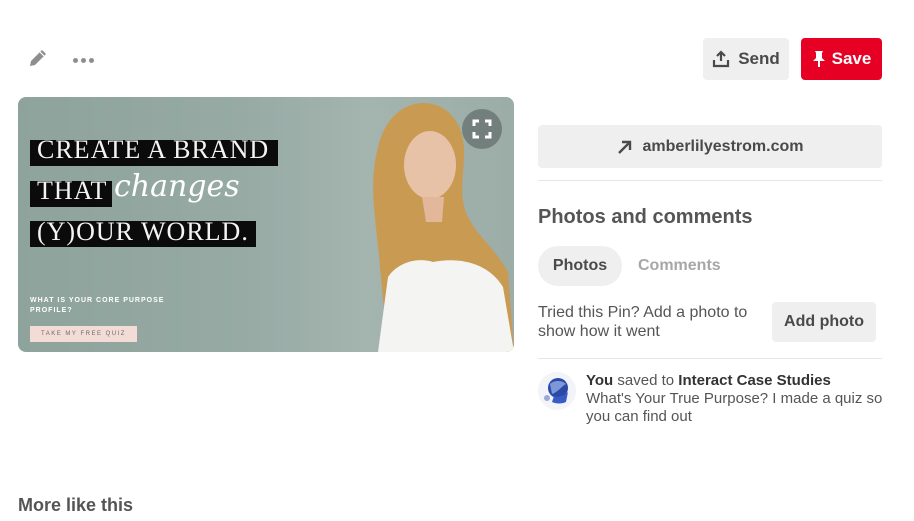  What do you see at coordinates (83, 60) in the screenshot?
I see `more-options-button` at bounding box center [83, 60].